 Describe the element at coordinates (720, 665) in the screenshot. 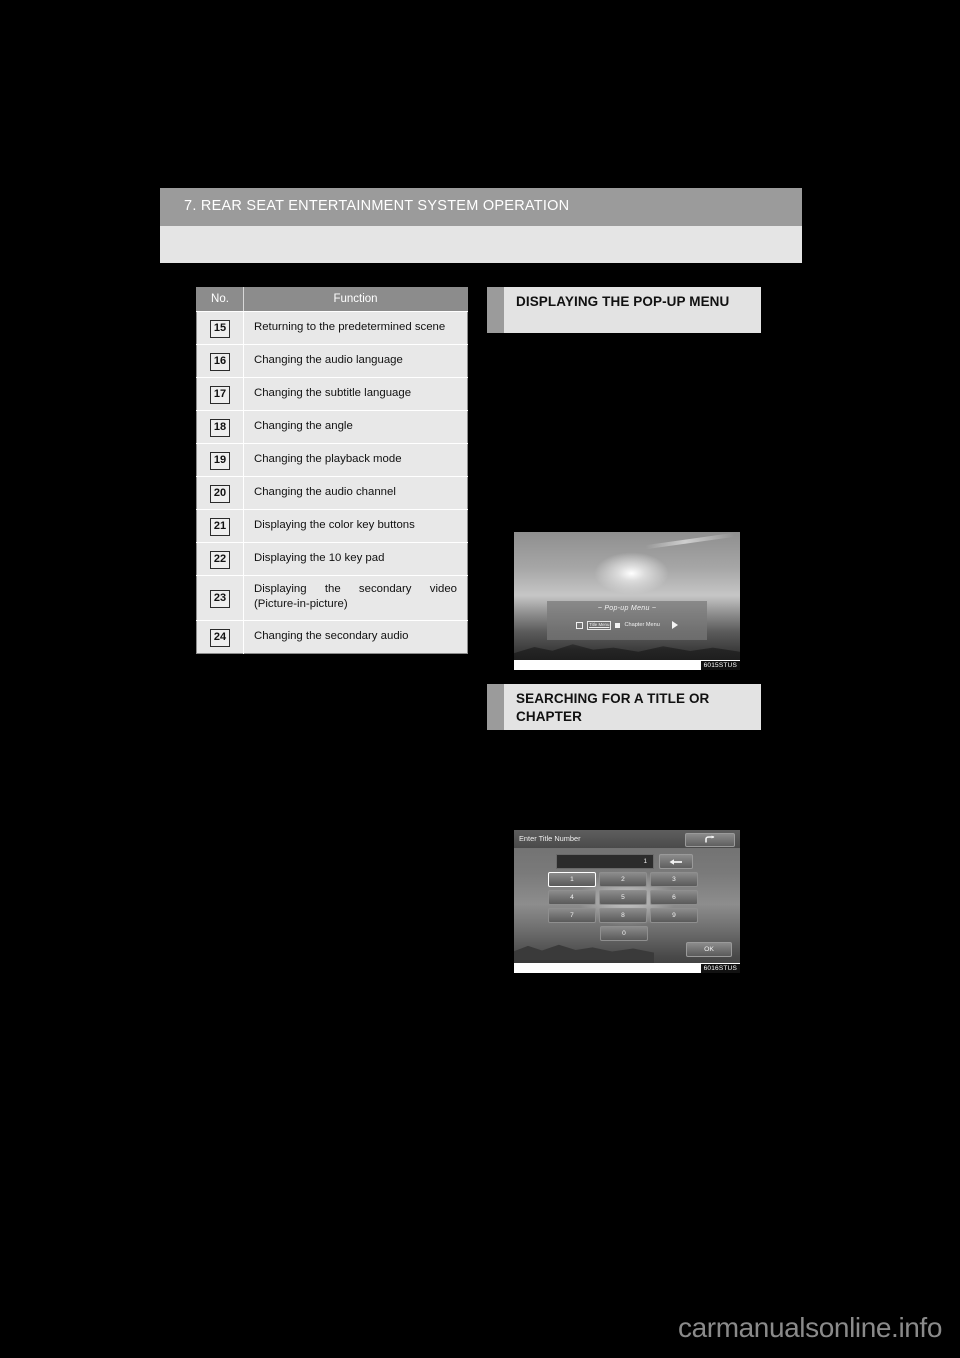

I see `figure-caption: 6015STUS` at that location.